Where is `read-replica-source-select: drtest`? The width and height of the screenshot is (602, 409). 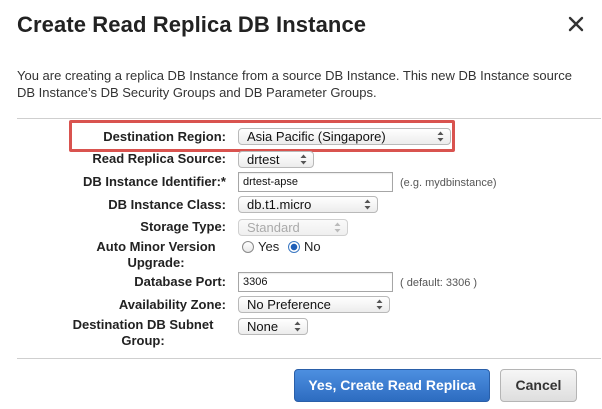
read-replica-source-select: drtest is located at coordinates (276, 159).